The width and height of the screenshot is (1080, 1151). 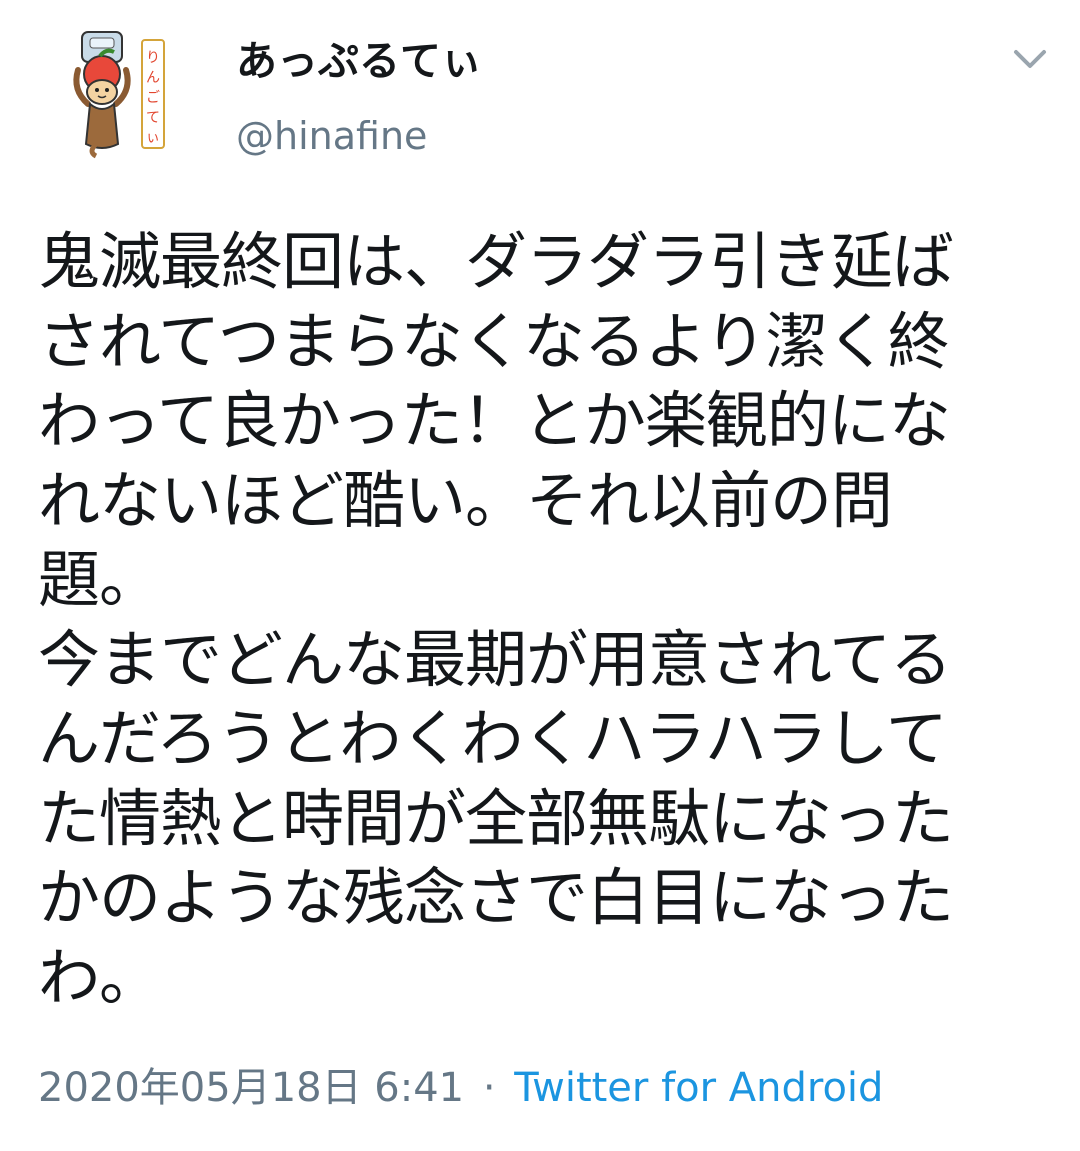 I want to click on tweet-text-line: わ。, so click(x=99, y=977).